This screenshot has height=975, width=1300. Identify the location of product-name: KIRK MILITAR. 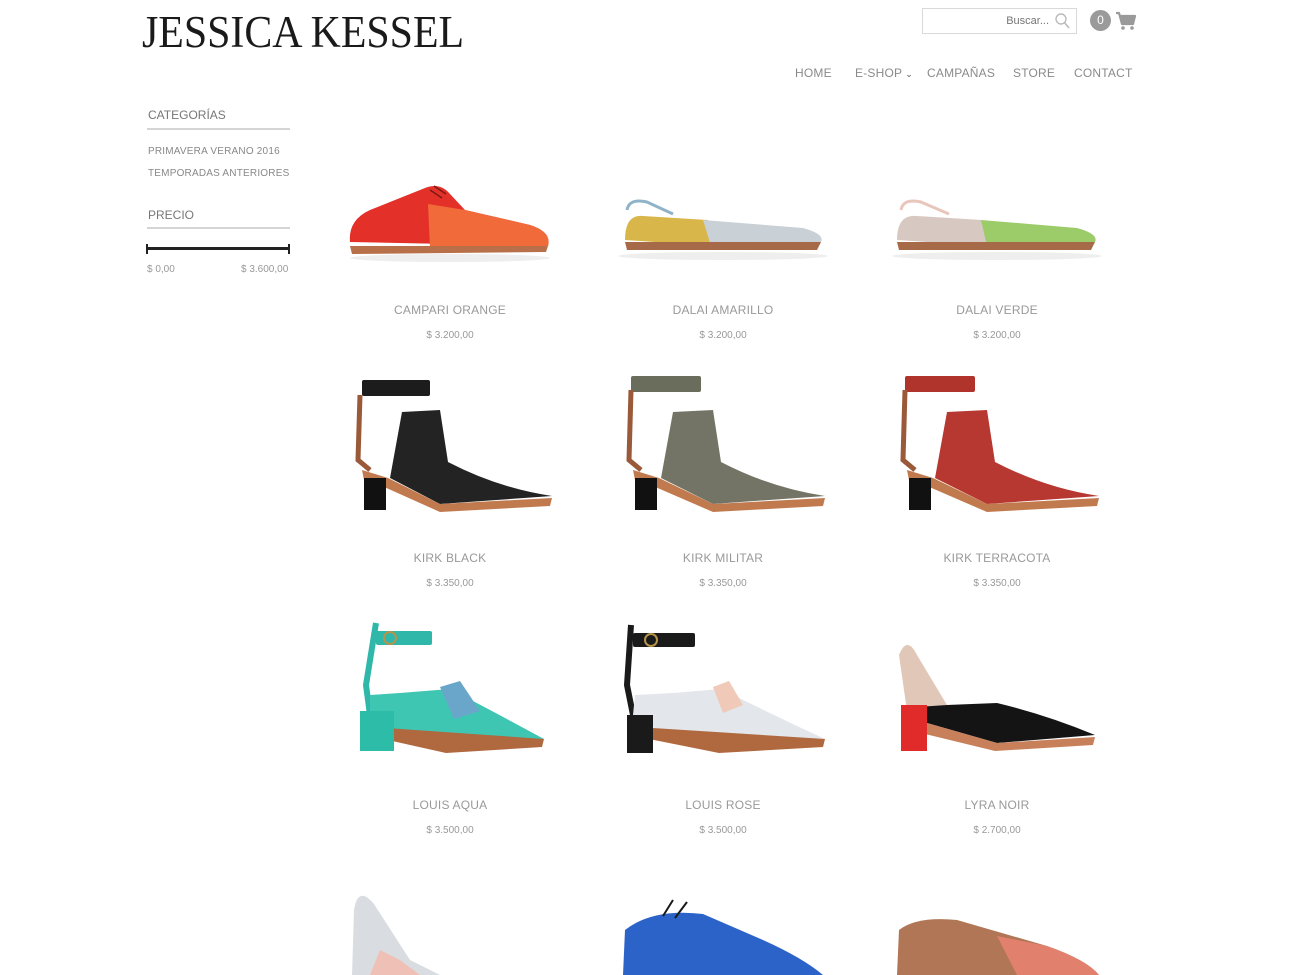
(723, 558).